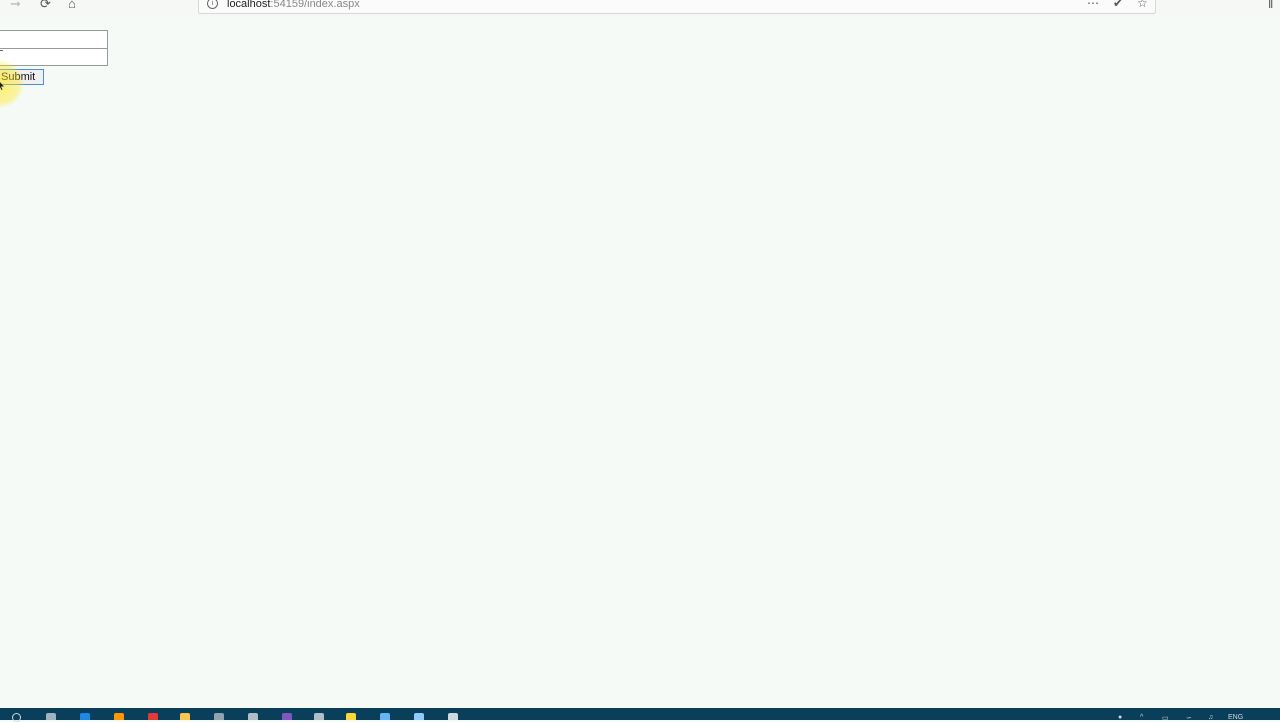 The image size is (1280, 722). What do you see at coordinates (51, 716) in the screenshot?
I see `task-view-icon` at bounding box center [51, 716].